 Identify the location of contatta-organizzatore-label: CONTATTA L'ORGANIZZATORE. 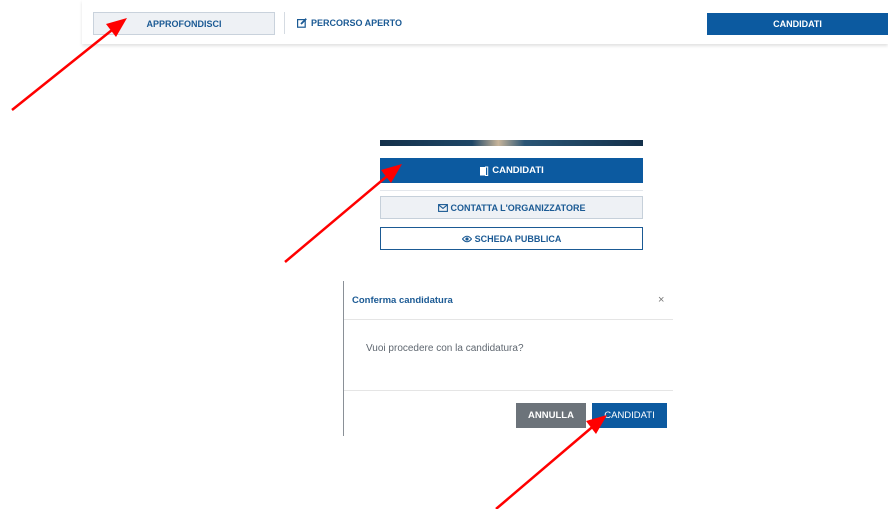
(518, 207).